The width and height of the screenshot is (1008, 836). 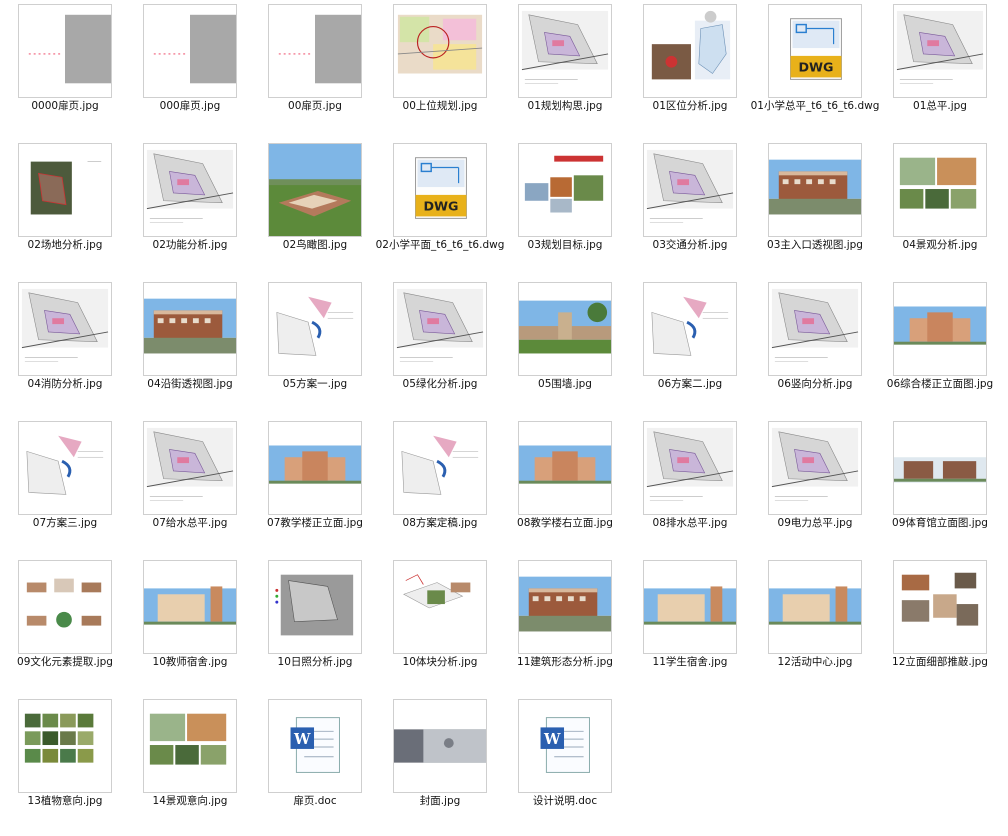 What do you see at coordinates (815, 662) in the screenshot?
I see `file-name-label: 12活动中心.jpg` at bounding box center [815, 662].